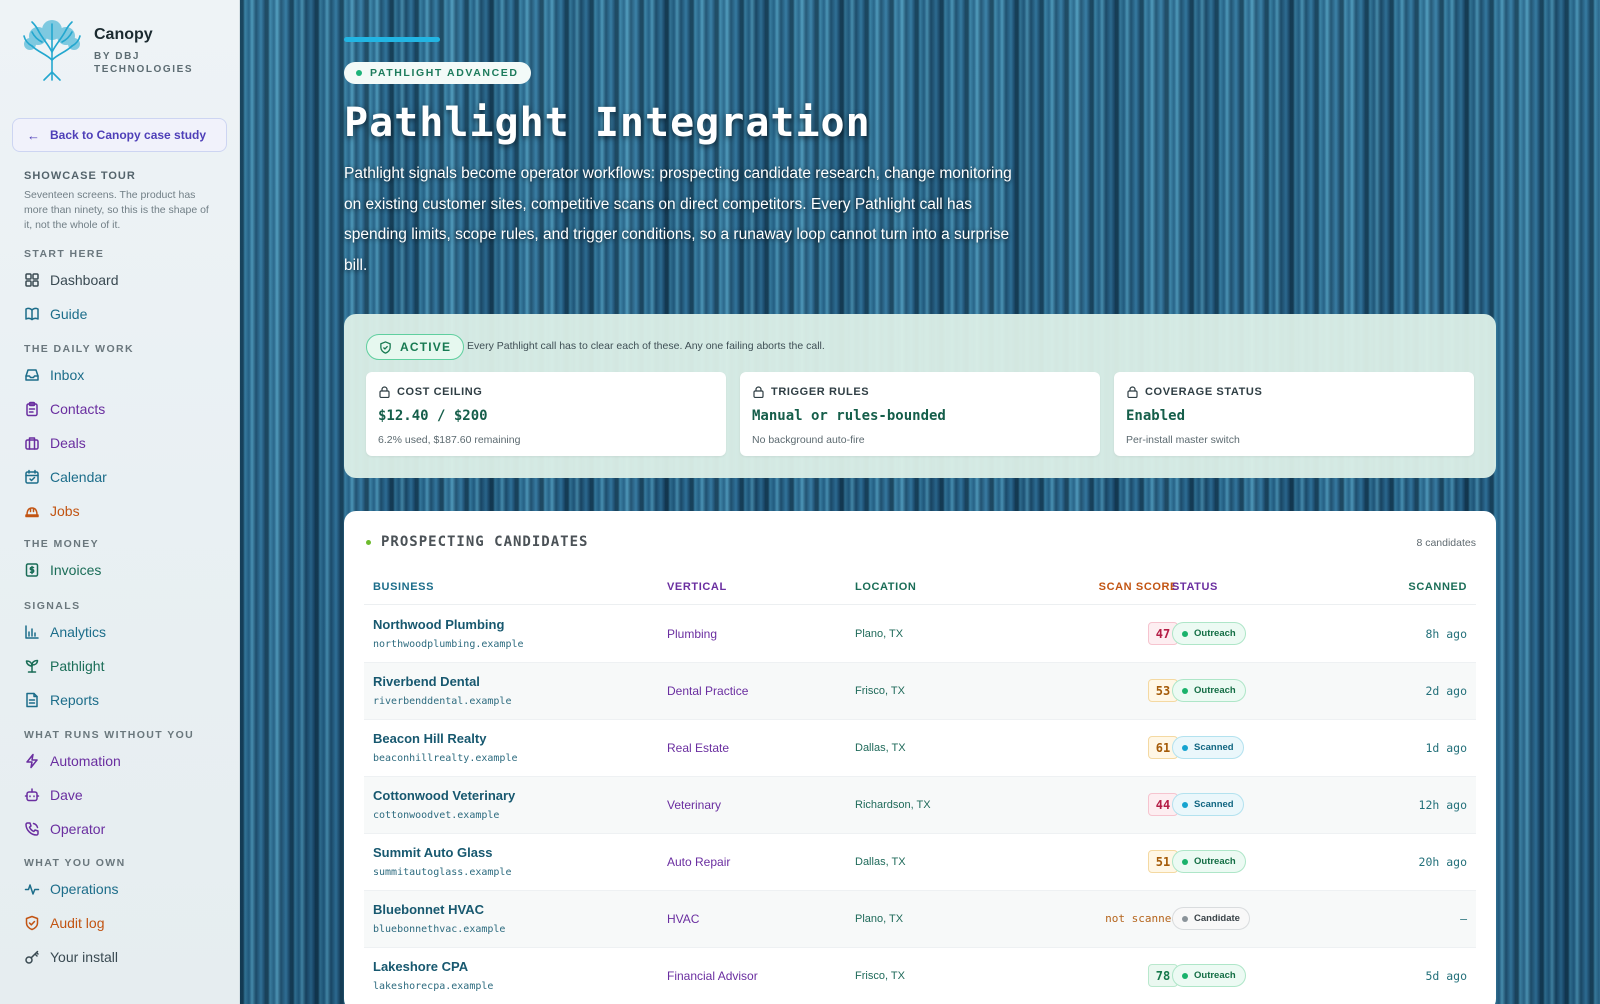 The height and width of the screenshot is (1004, 1600). What do you see at coordinates (119, 135) in the screenshot?
I see `back-to-case-study-button: ← Back to Canopy case study` at bounding box center [119, 135].